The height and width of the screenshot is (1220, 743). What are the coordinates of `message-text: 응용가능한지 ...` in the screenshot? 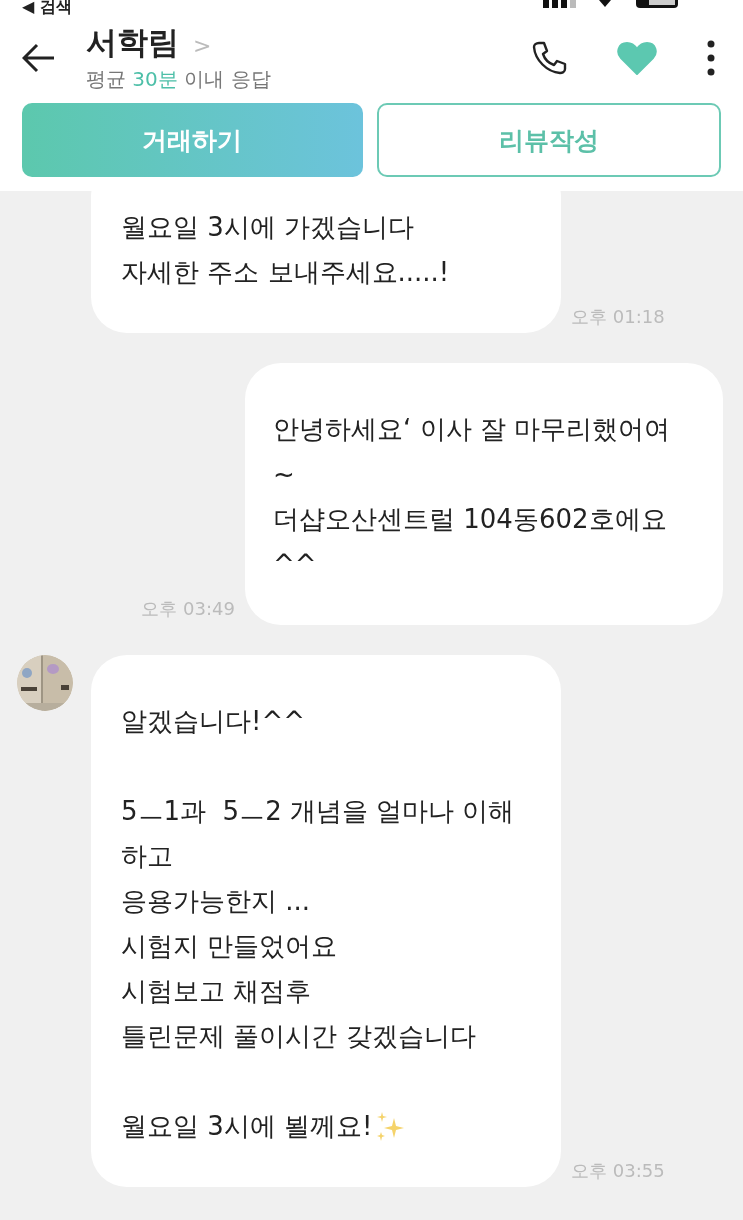 It's located at (216, 901).